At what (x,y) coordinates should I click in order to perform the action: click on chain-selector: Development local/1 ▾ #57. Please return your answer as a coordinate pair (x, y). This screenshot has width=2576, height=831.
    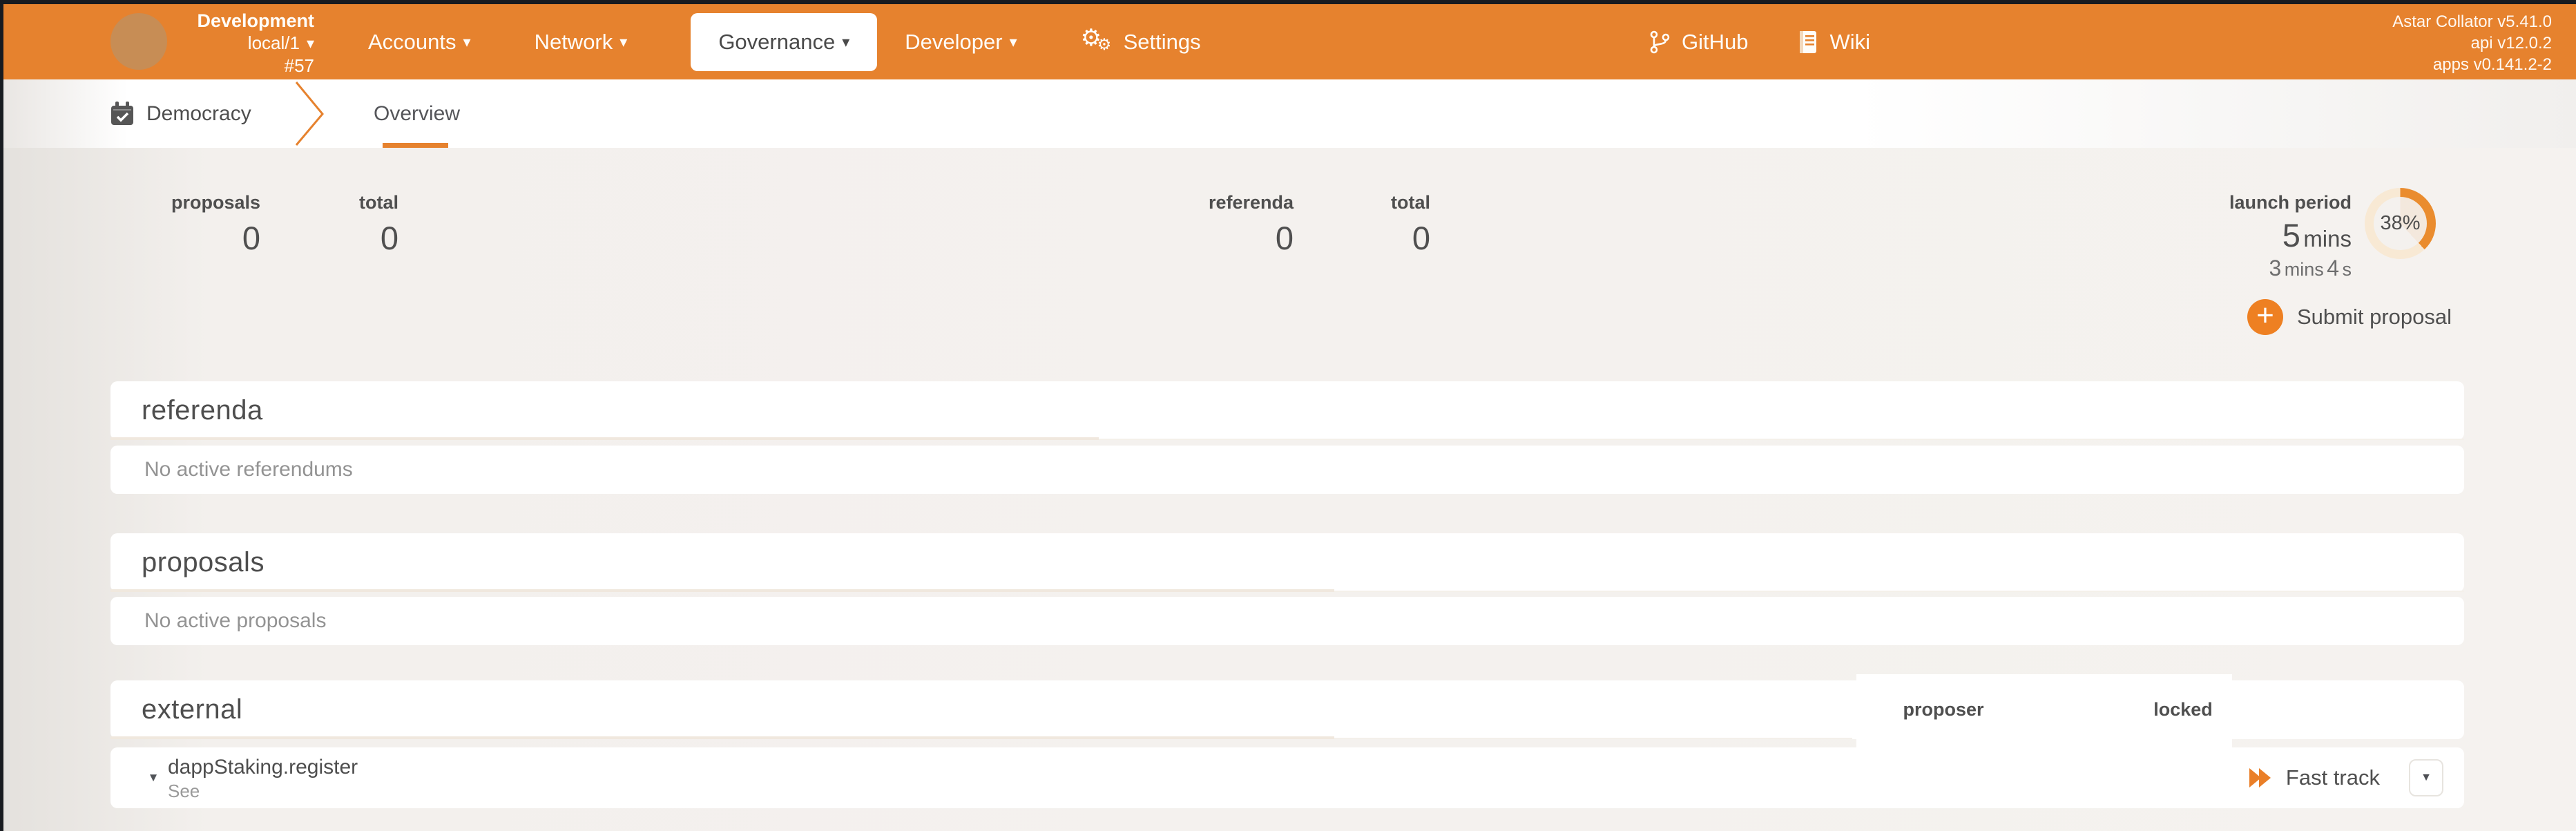
    Looking at the image, I should click on (240, 43).